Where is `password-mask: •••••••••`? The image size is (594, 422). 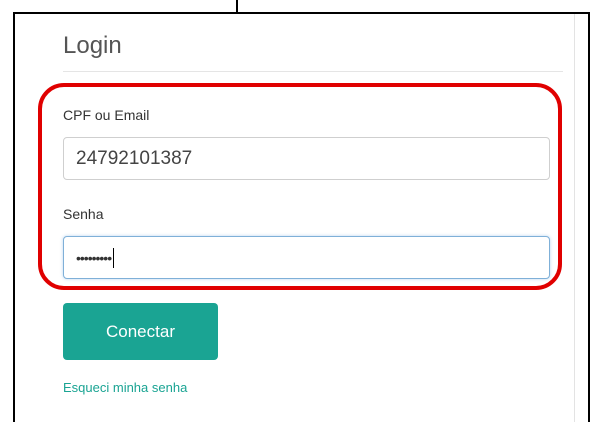 password-mask: ••••••••• is located at coordinates (94, 257).